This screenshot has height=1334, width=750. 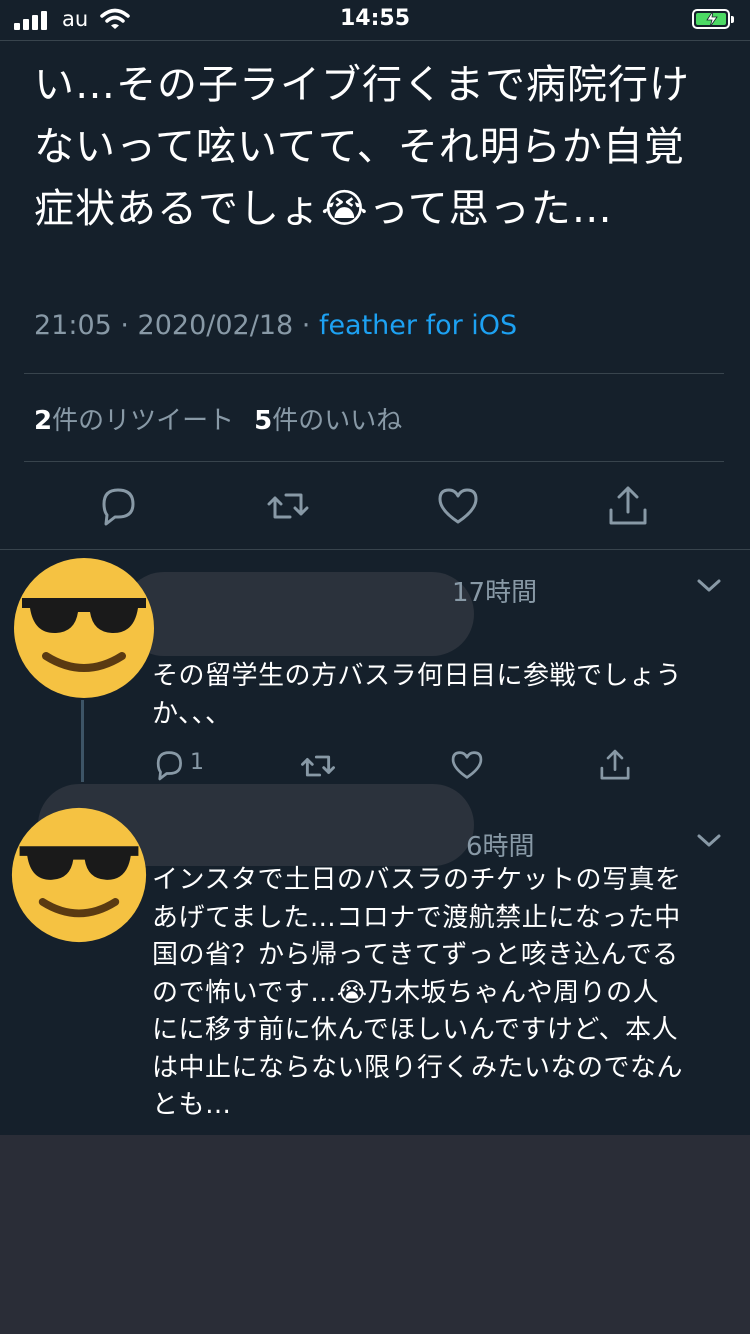 What do you see at coordinates (337, 421) in the screenshot?
I see `like-label: 件のいいね` at bounding box center [337, 421].